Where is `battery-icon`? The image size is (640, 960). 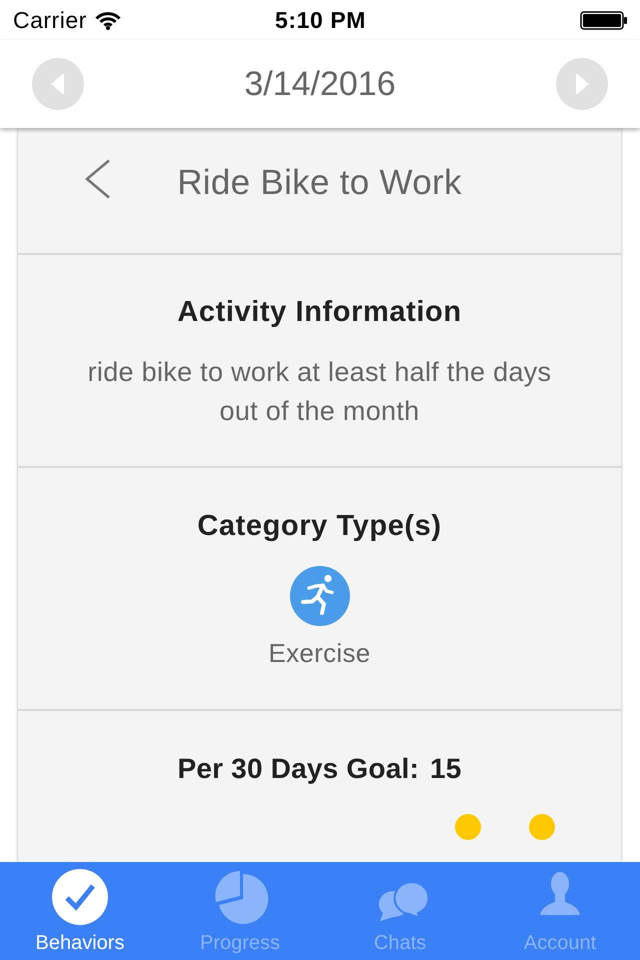
battery-icon is located at coordinates (604, 20).